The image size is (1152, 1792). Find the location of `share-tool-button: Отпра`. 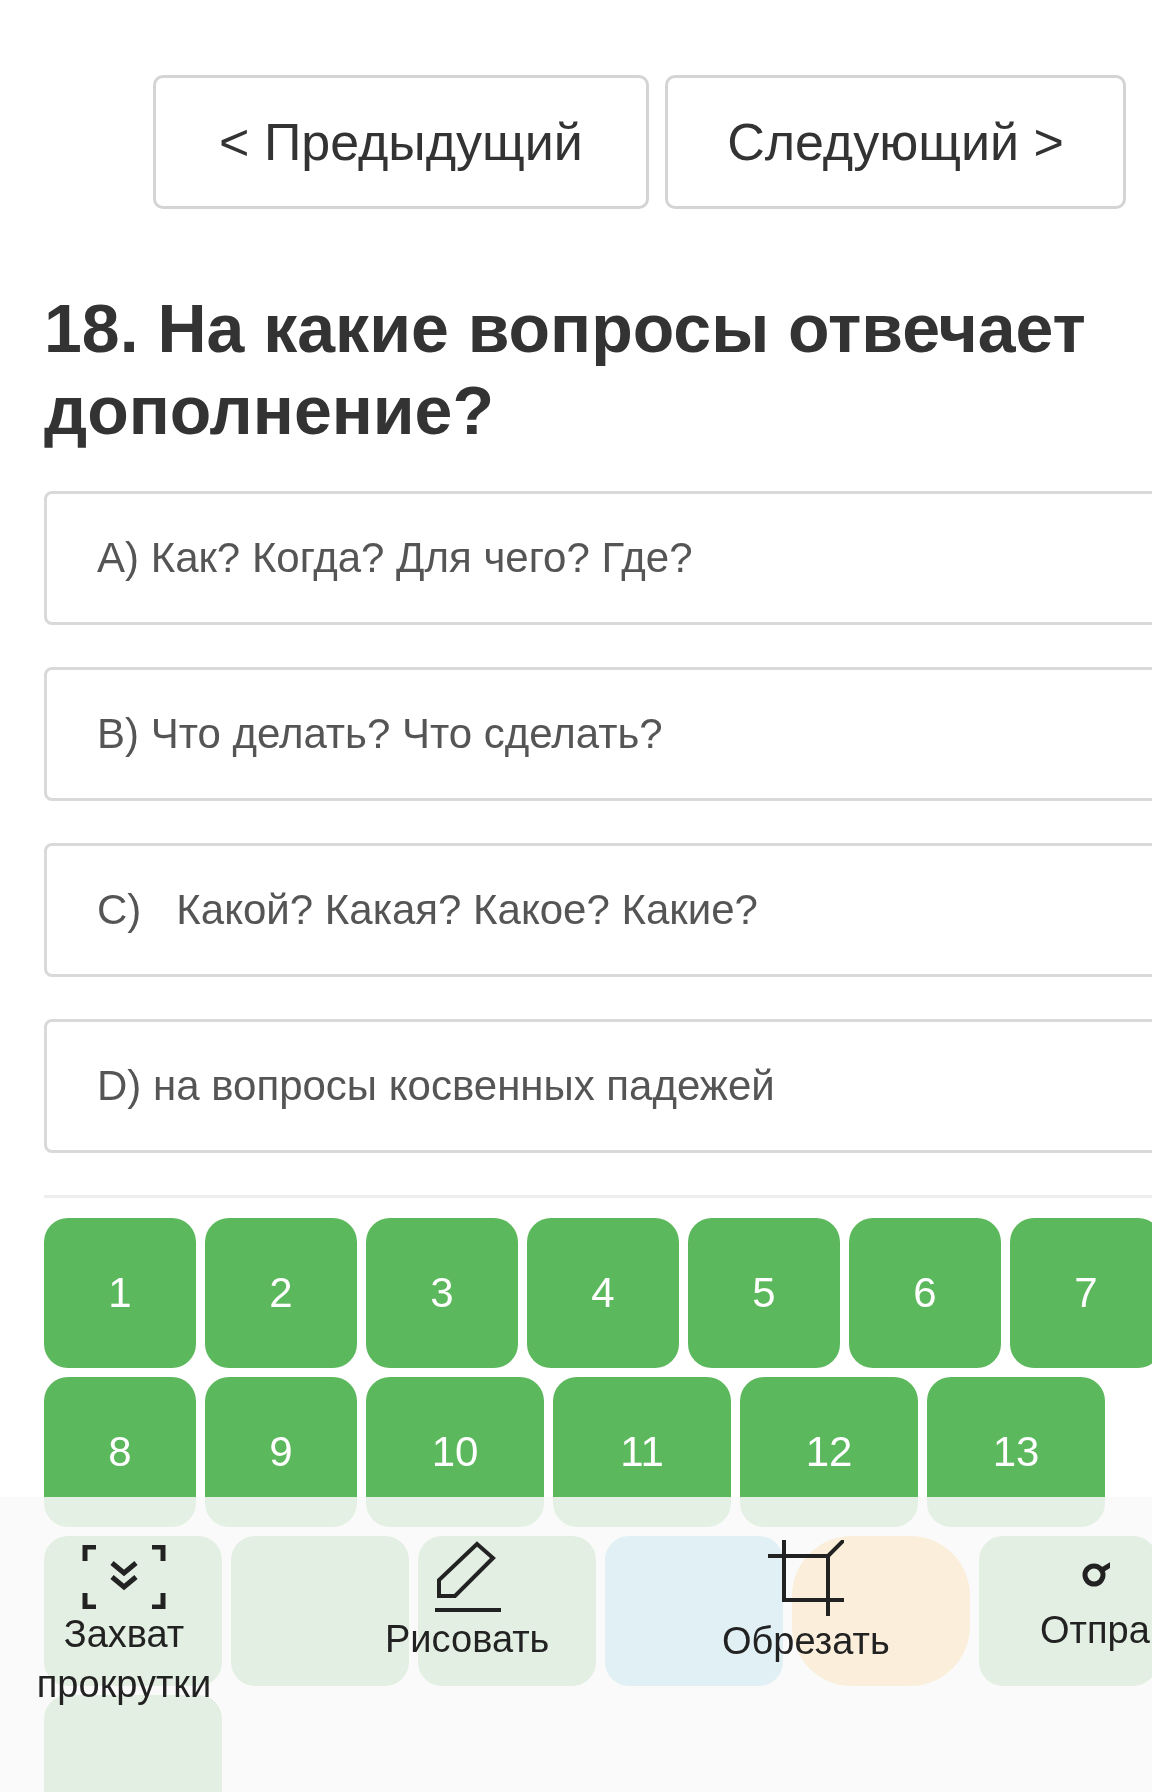

share-tool-button: Отпра is located at coordinates (1095, 1600).